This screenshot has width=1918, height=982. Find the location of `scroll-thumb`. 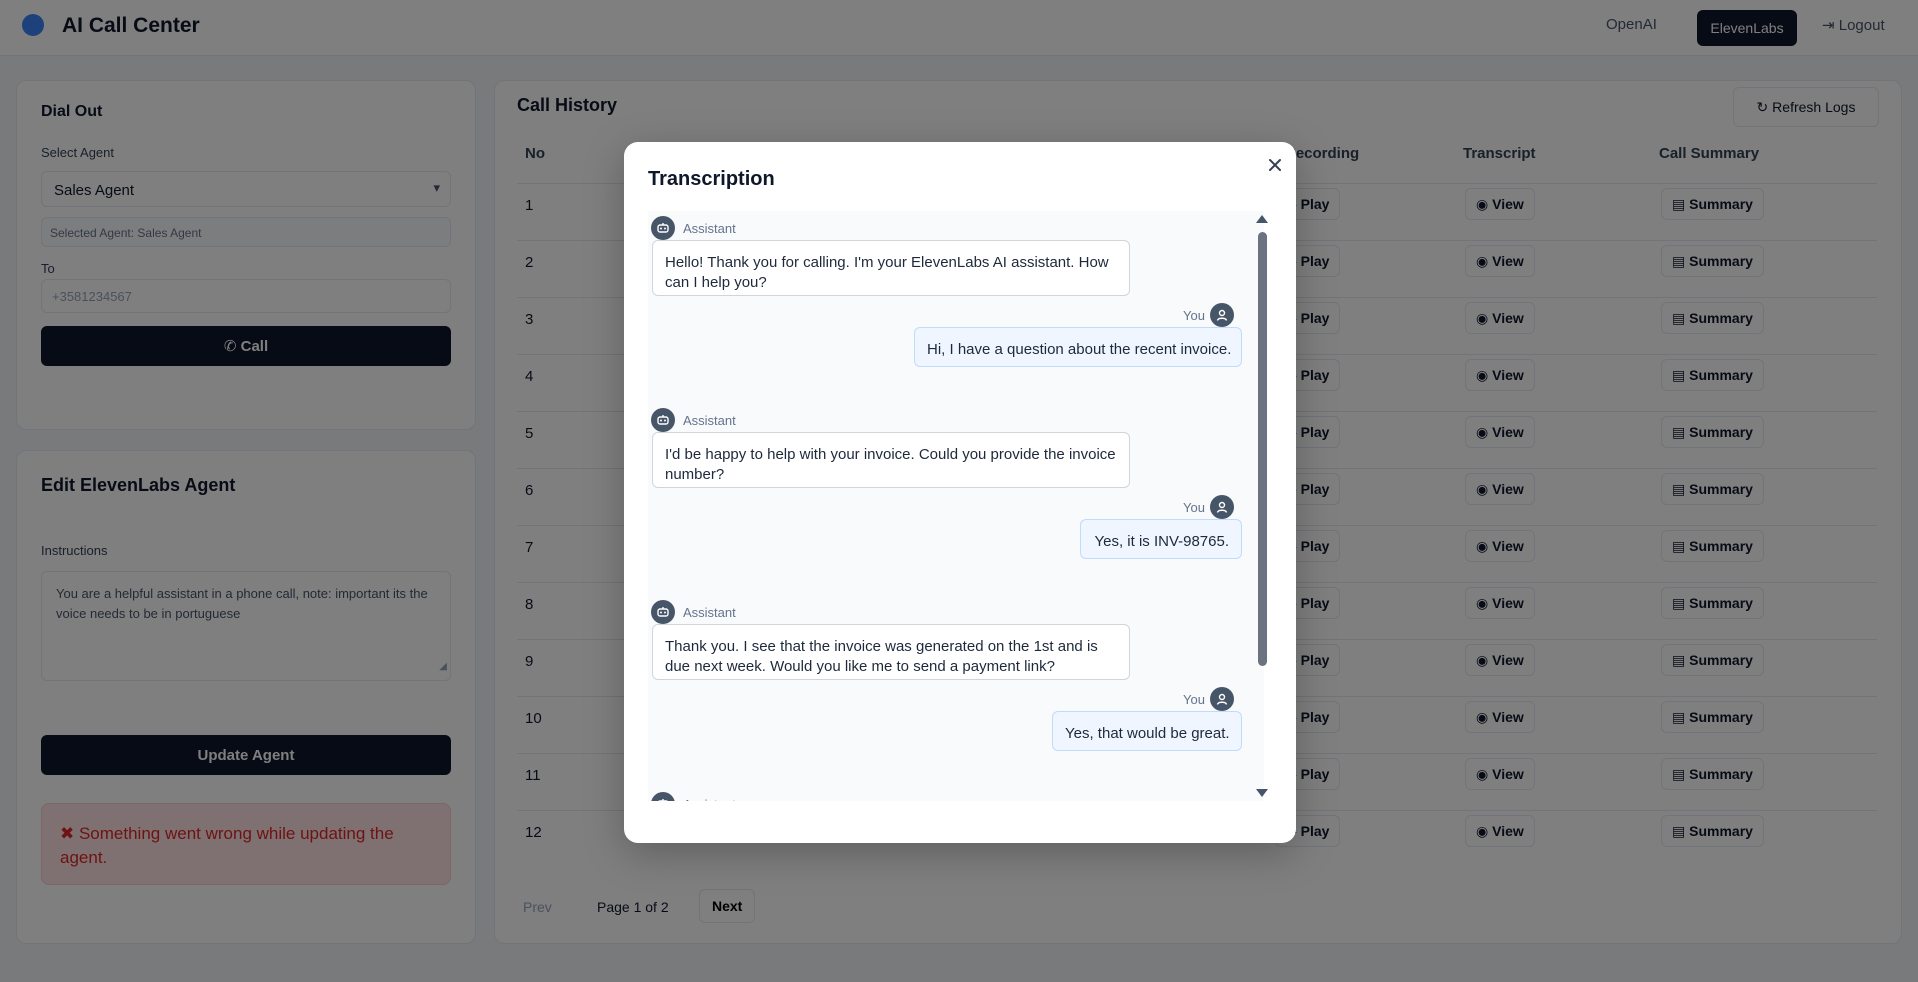

scroll-thumb is located at coordinates (1262, 449).